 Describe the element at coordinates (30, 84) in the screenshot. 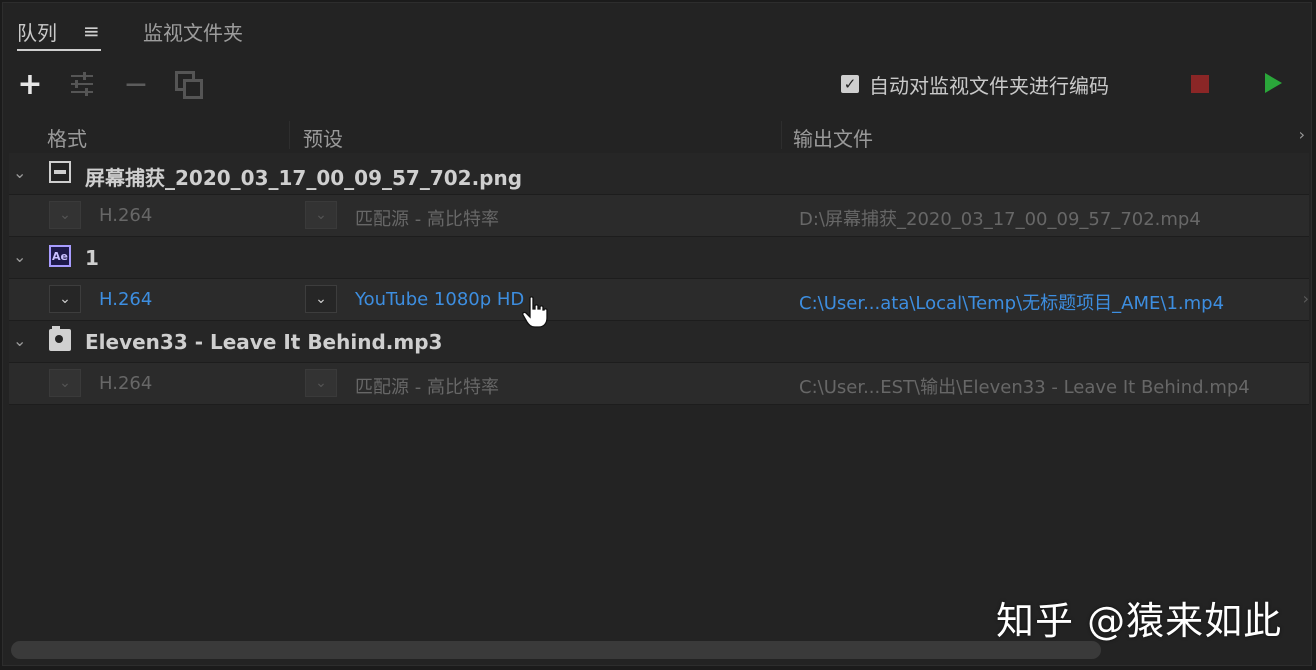

I see `plus-icon: +` at that location.